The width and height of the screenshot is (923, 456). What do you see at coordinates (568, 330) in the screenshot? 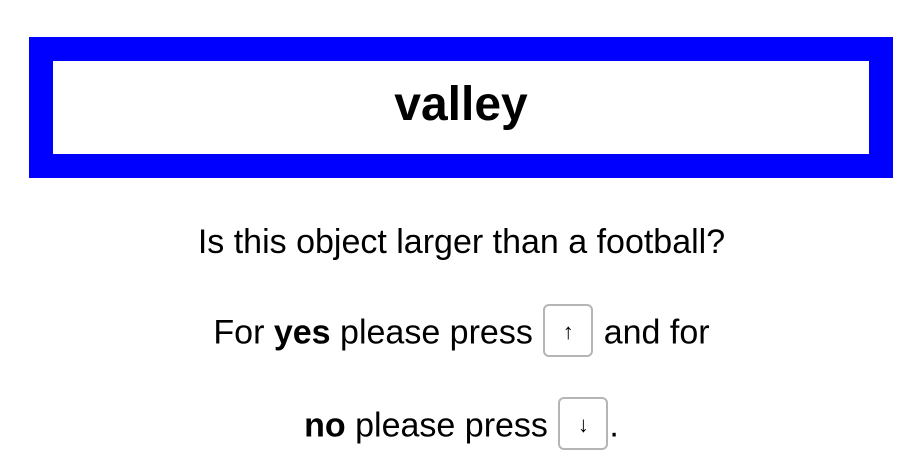
I see `up-arrow-key: ↑` at bounding box center [568, 330].